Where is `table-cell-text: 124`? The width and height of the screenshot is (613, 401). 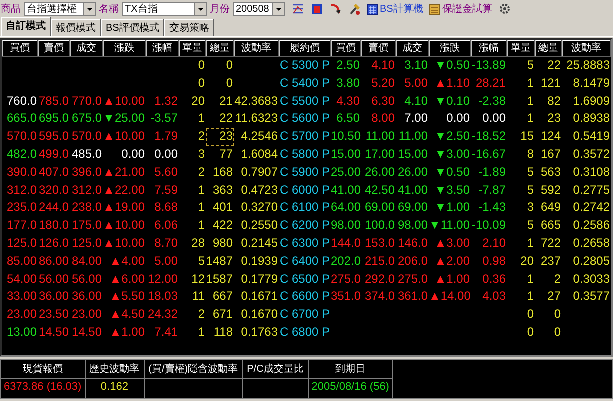
table-cell-text: 124 is located at coordinates (551, 137).